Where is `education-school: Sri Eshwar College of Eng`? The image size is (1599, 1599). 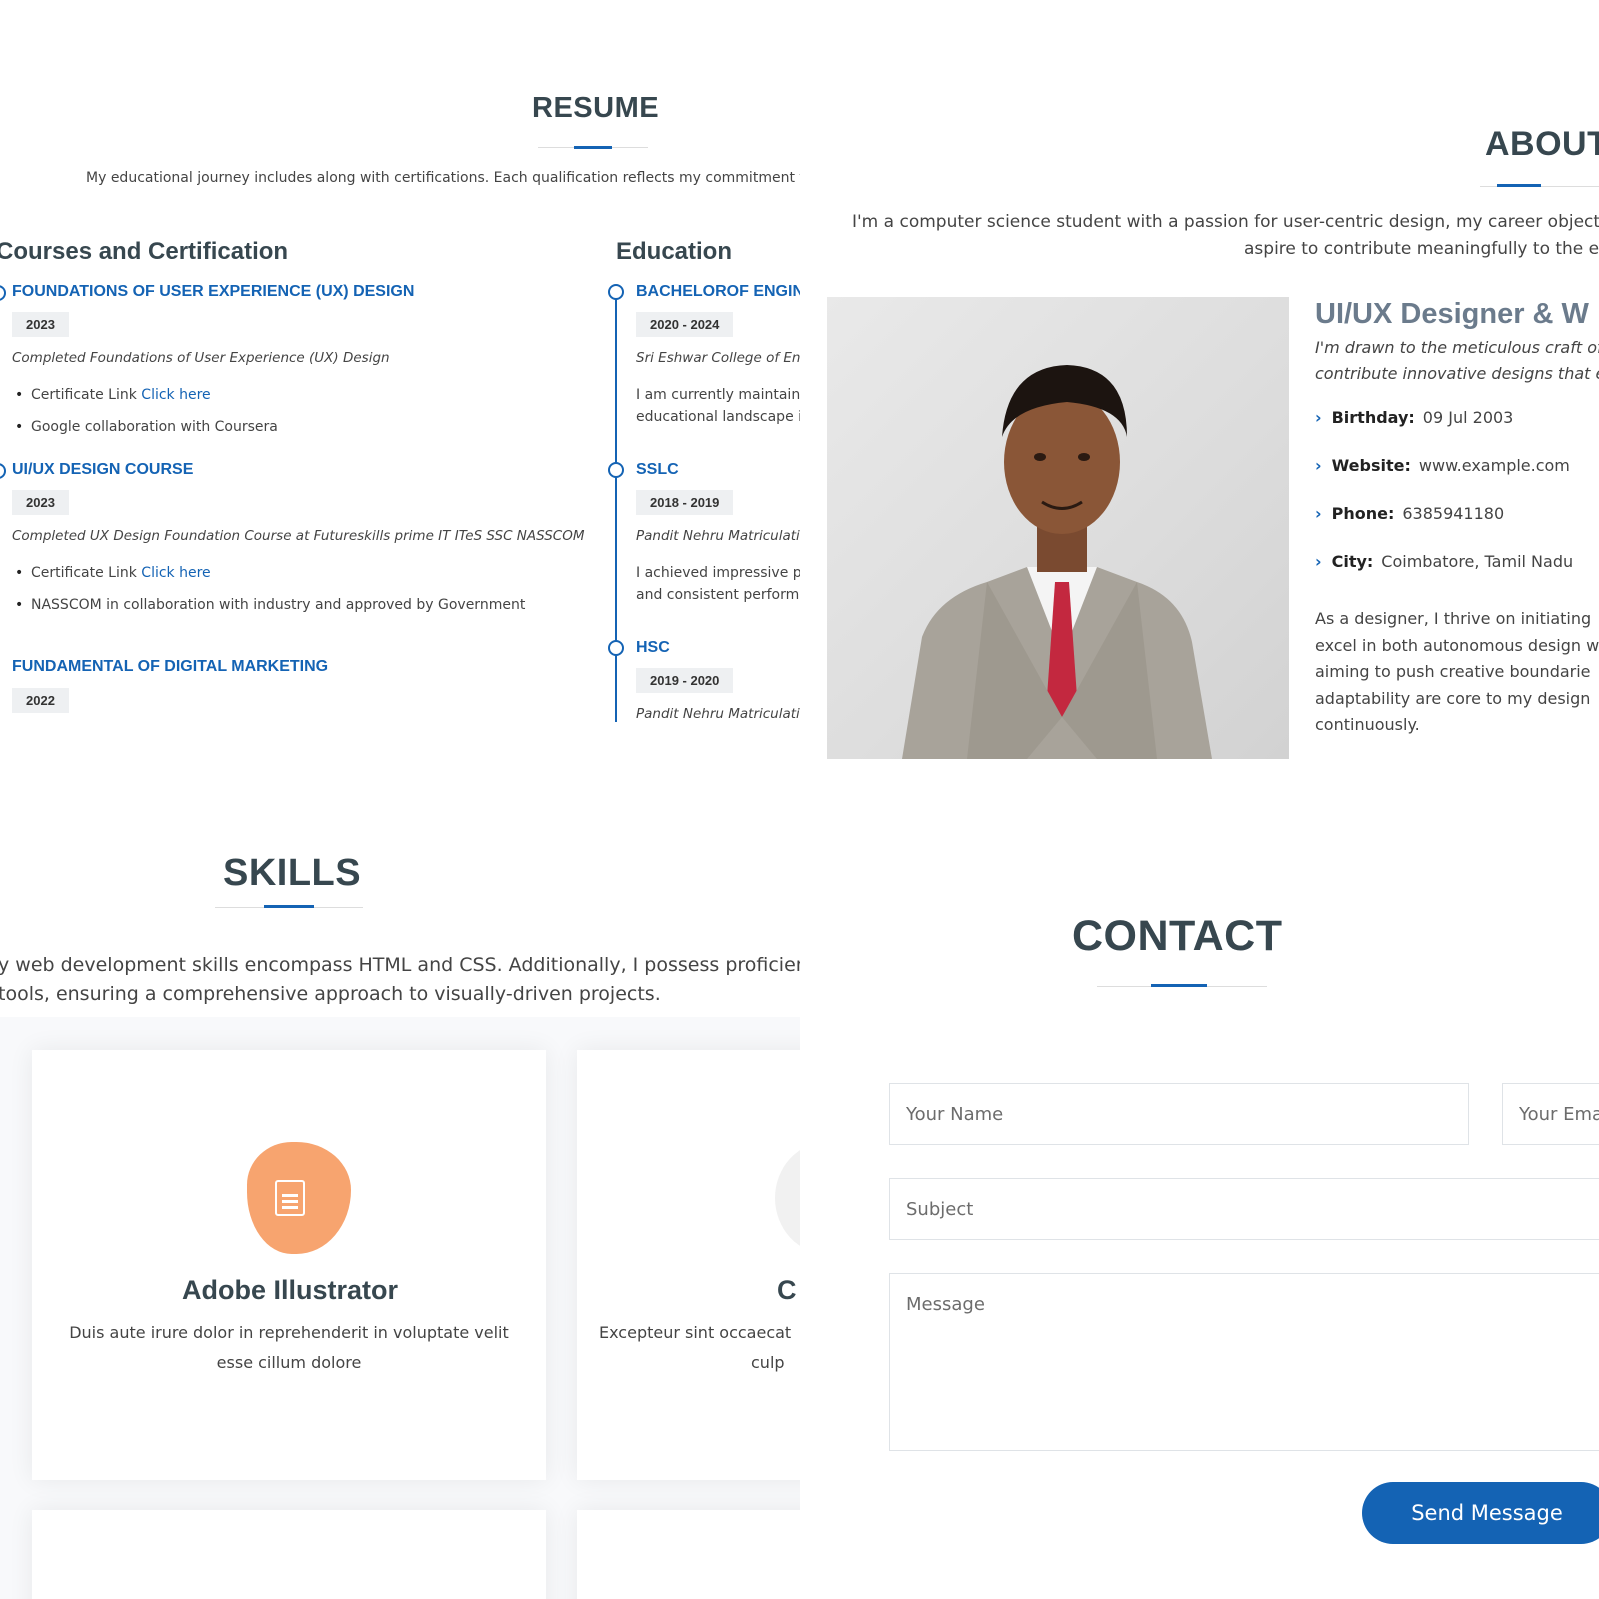 education-school: Sri Eshwar College of Eng is located at coordinates (718, 358).